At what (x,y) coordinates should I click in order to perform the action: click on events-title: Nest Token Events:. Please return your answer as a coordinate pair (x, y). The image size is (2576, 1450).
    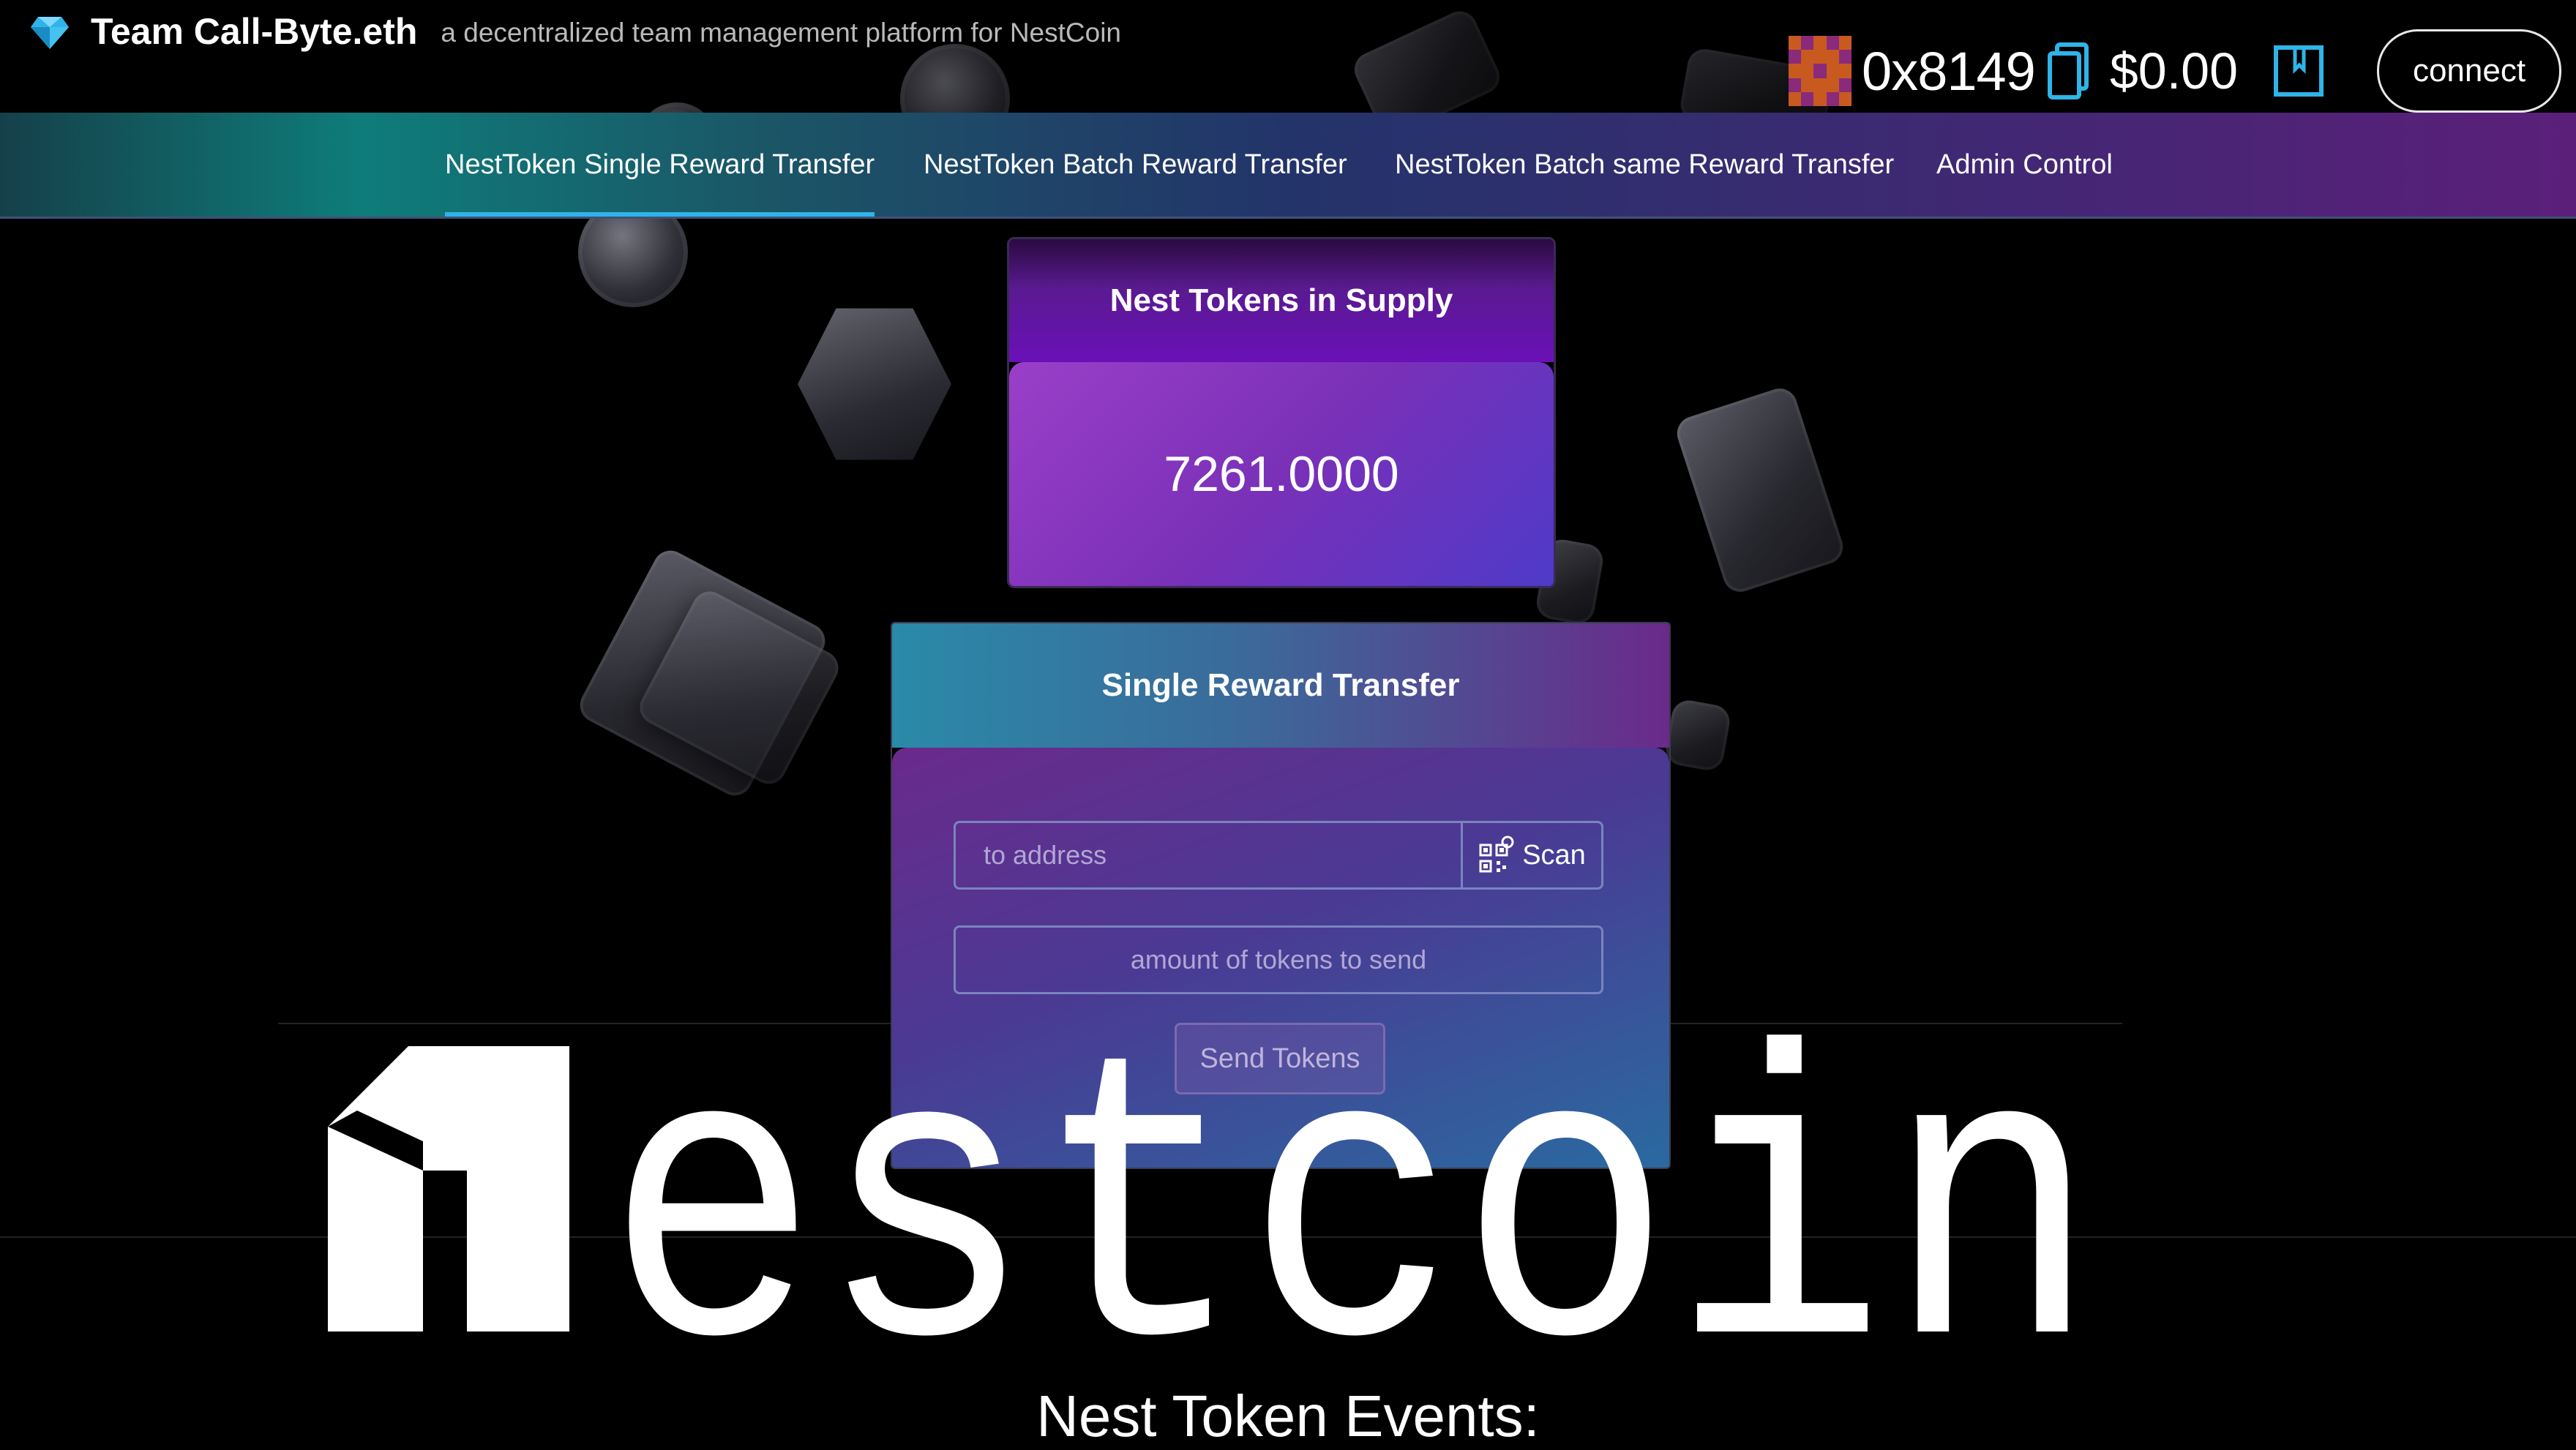
    Looking at the image, I should click on (1288, 1416).